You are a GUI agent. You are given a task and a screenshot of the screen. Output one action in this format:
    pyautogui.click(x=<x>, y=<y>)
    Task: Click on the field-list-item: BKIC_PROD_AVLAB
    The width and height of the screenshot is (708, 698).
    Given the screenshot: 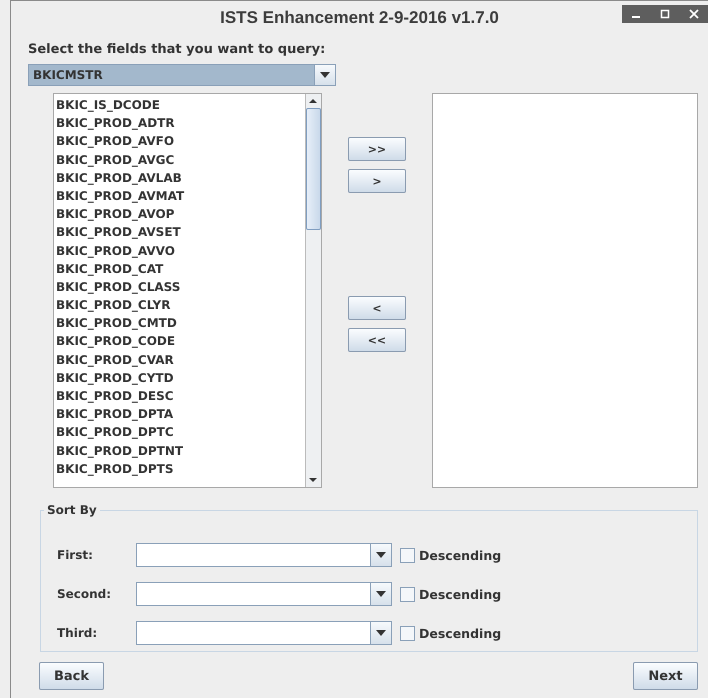 What is the action you would take?
    pyautogui.click(x=181, y=177)
    